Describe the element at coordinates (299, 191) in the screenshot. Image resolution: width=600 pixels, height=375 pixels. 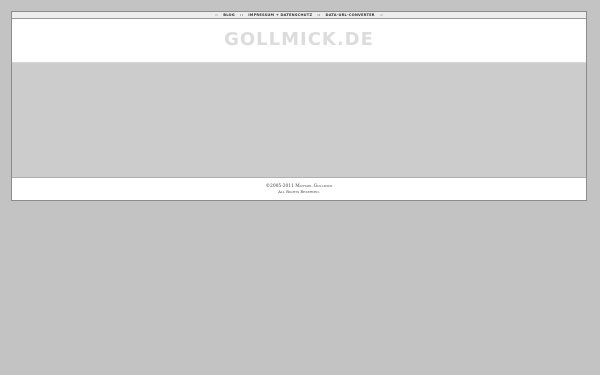
I see `rights-text: All Rights Reserved.` at that location.